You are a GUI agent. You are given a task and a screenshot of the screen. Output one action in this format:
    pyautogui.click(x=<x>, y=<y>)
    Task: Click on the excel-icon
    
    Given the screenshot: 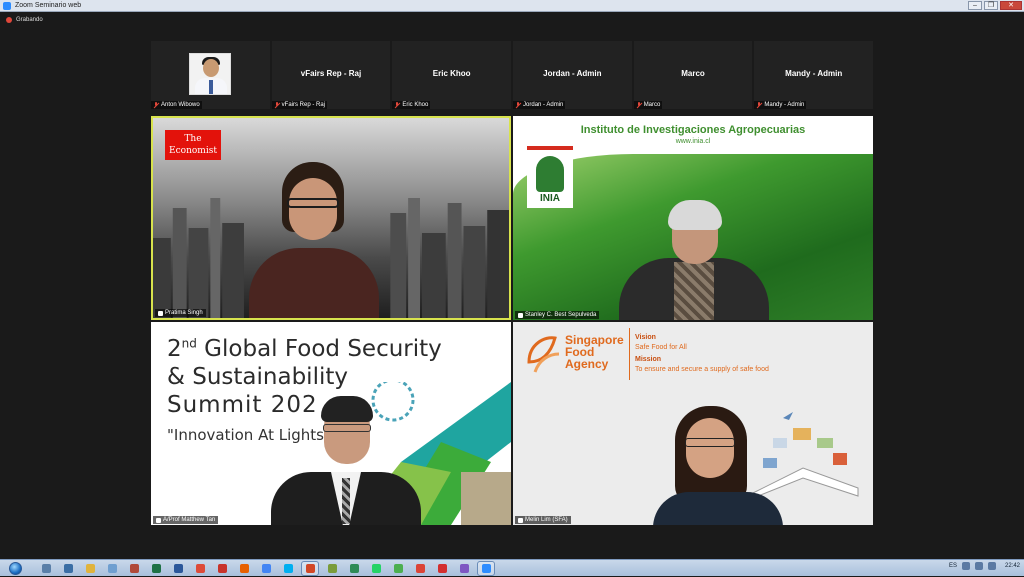 What is the action you would take?
    pyautogui.click(x=156, y=568)
    